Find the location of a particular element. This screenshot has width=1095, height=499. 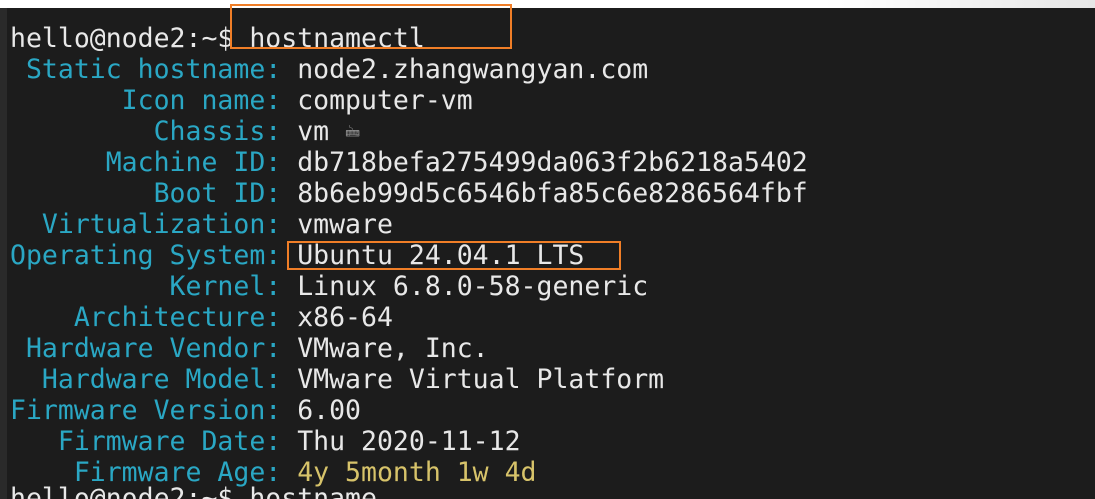

info-row-hardware-model: Hardware Model: VMware Virtual Platform is located at coordinates (337, 379).